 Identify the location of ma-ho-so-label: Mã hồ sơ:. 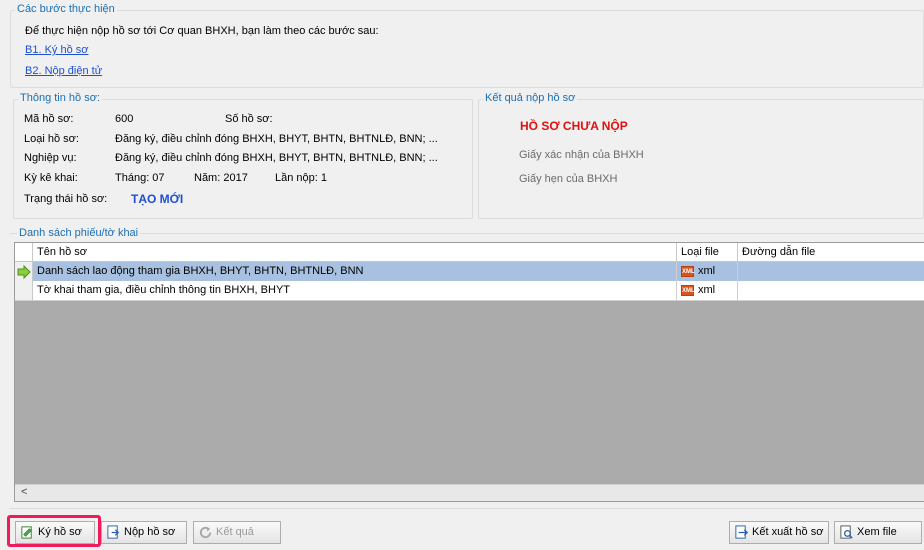
(49, 119).